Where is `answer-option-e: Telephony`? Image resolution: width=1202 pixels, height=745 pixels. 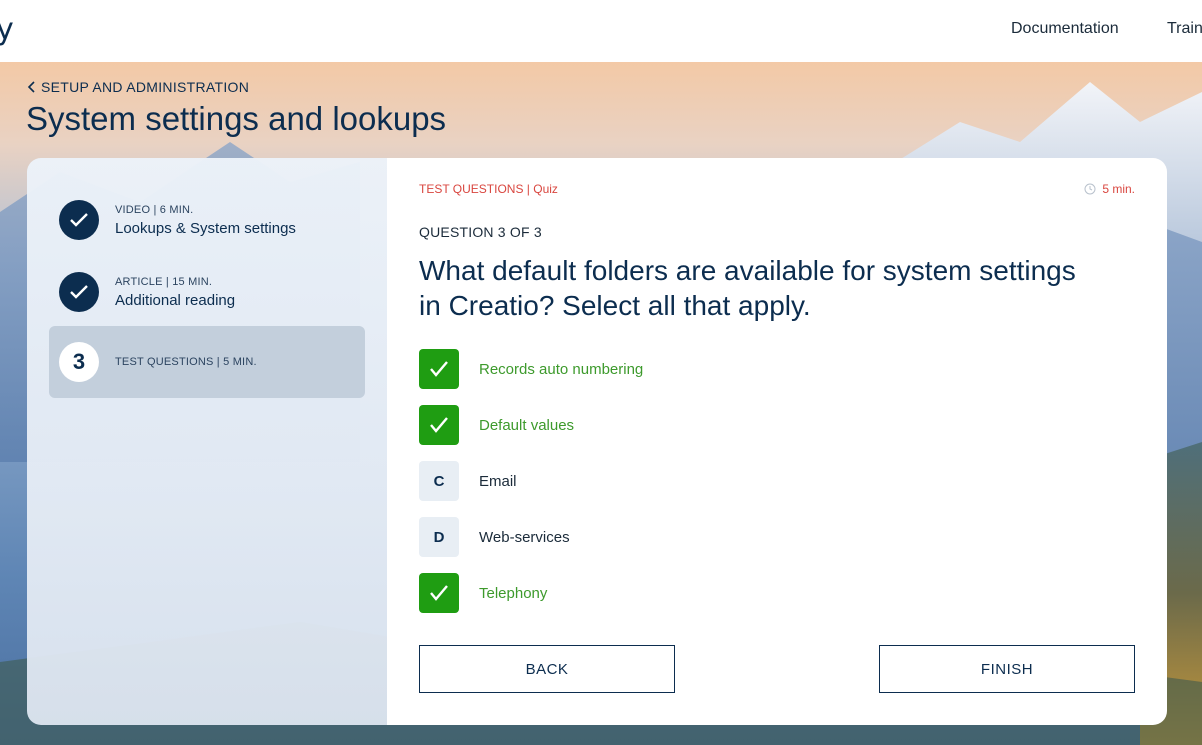 answer-option-e: Telephony is located at coordinates (483, 593).